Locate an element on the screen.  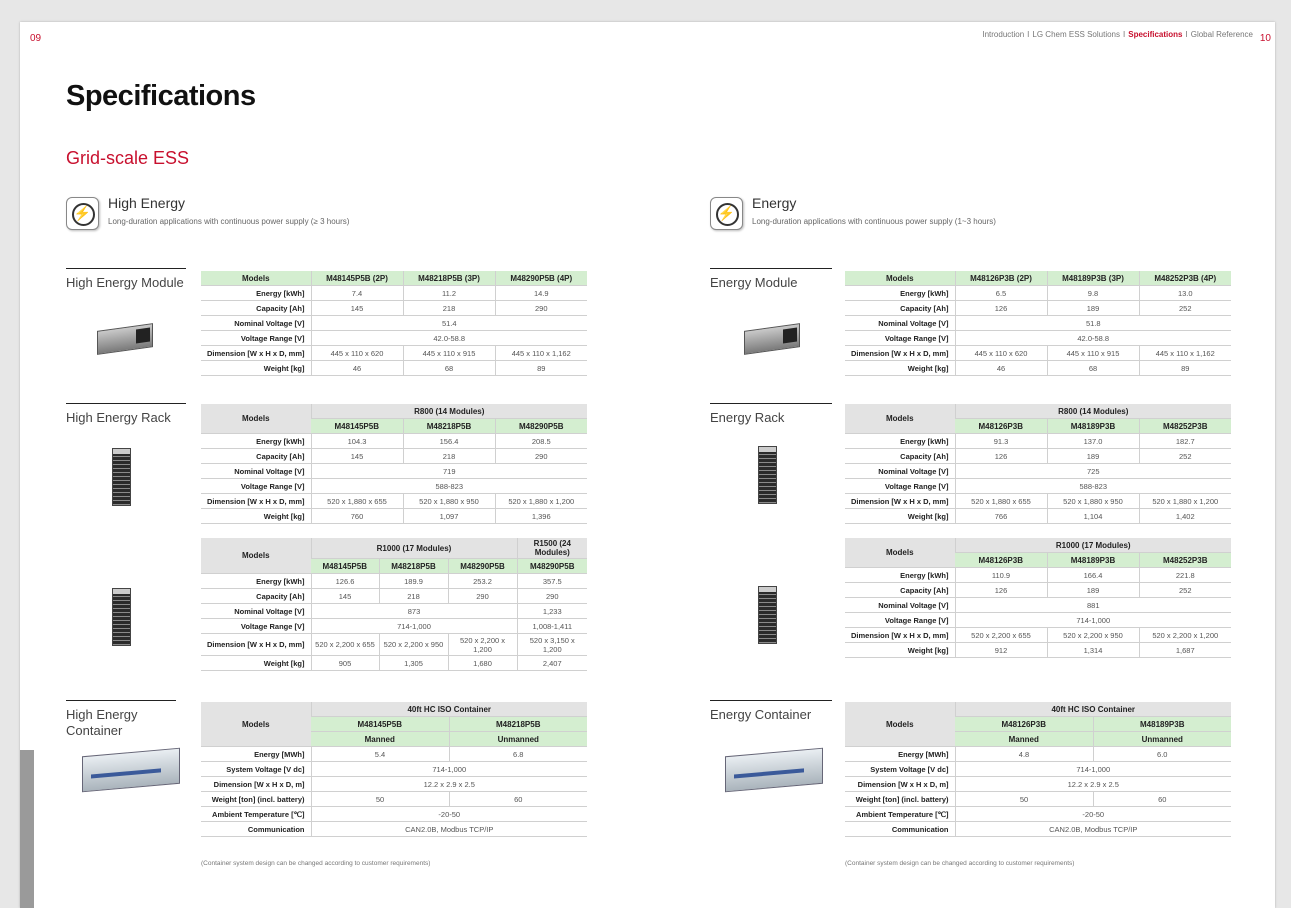
table-cell: 6.5 is located at coordinates (1000, 293).